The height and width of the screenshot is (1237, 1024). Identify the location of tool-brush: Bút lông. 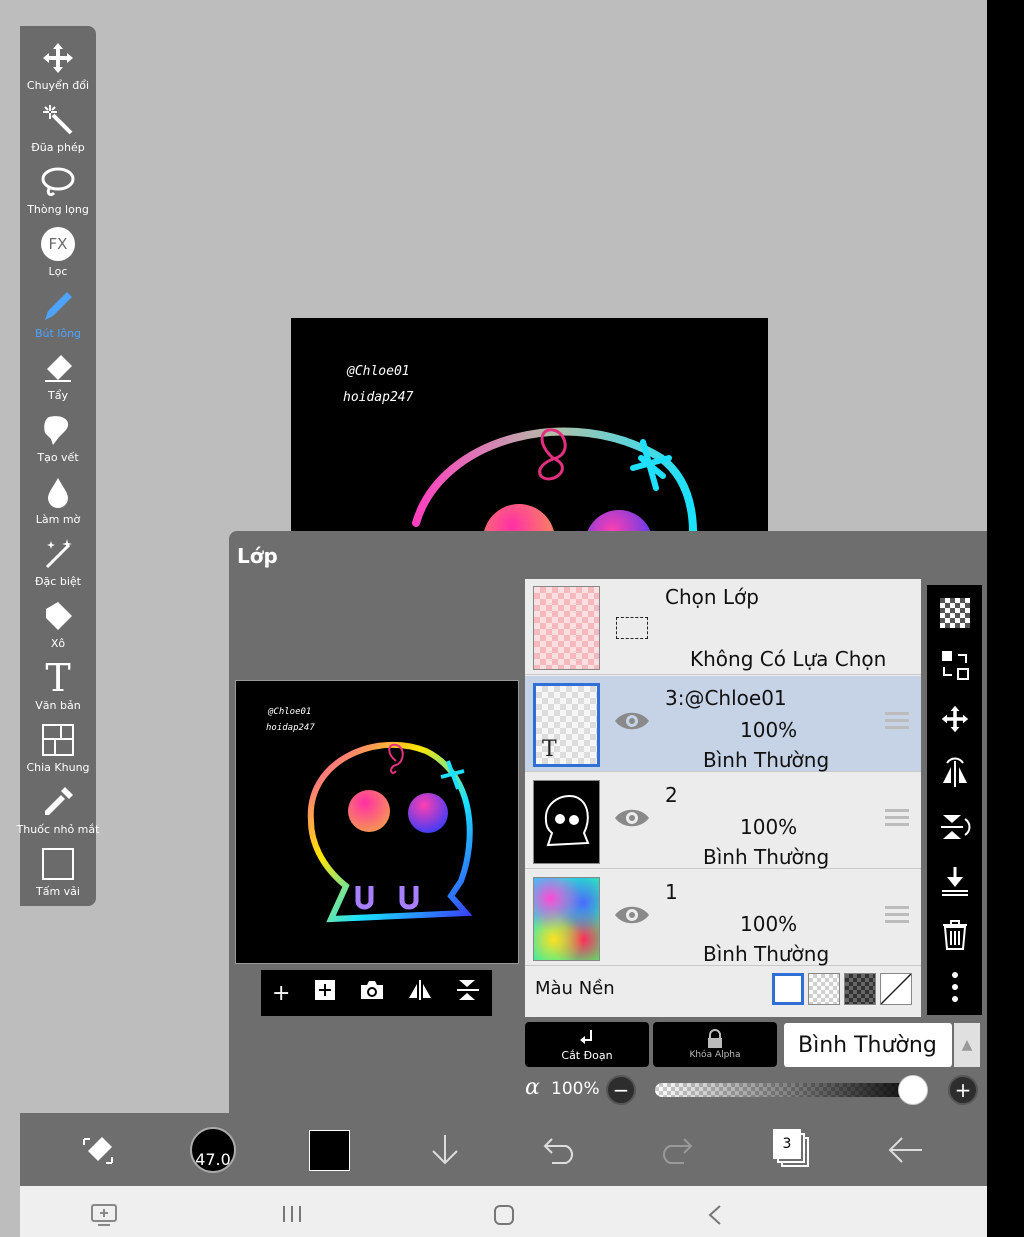
(58, 317).